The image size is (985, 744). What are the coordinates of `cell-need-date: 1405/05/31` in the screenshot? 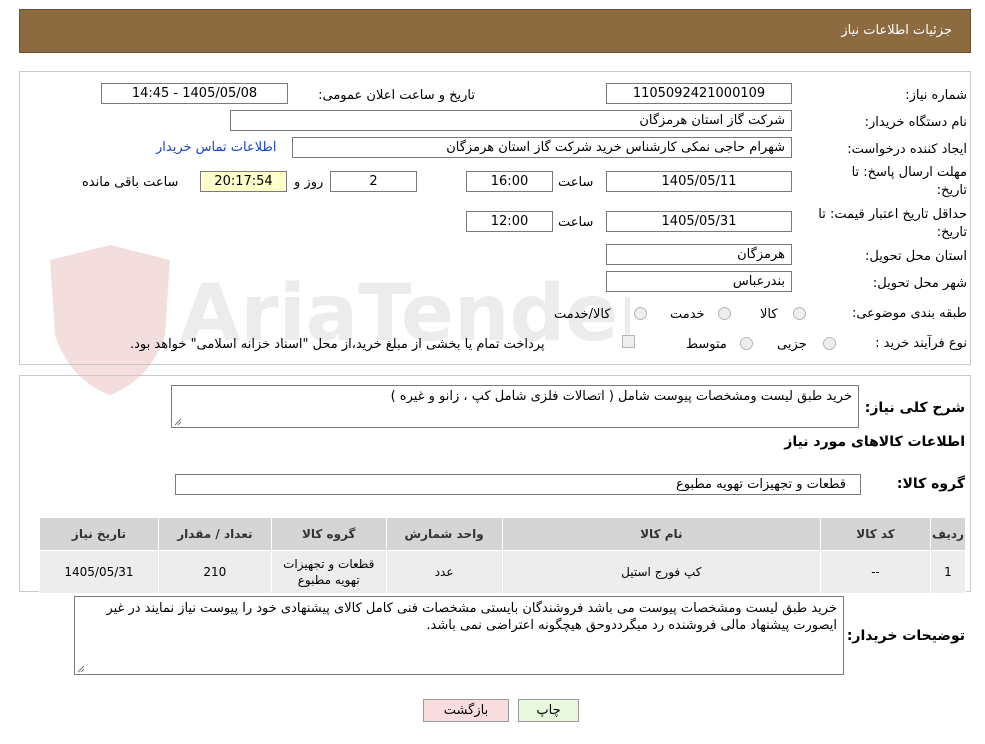 It's located at (99, 572).